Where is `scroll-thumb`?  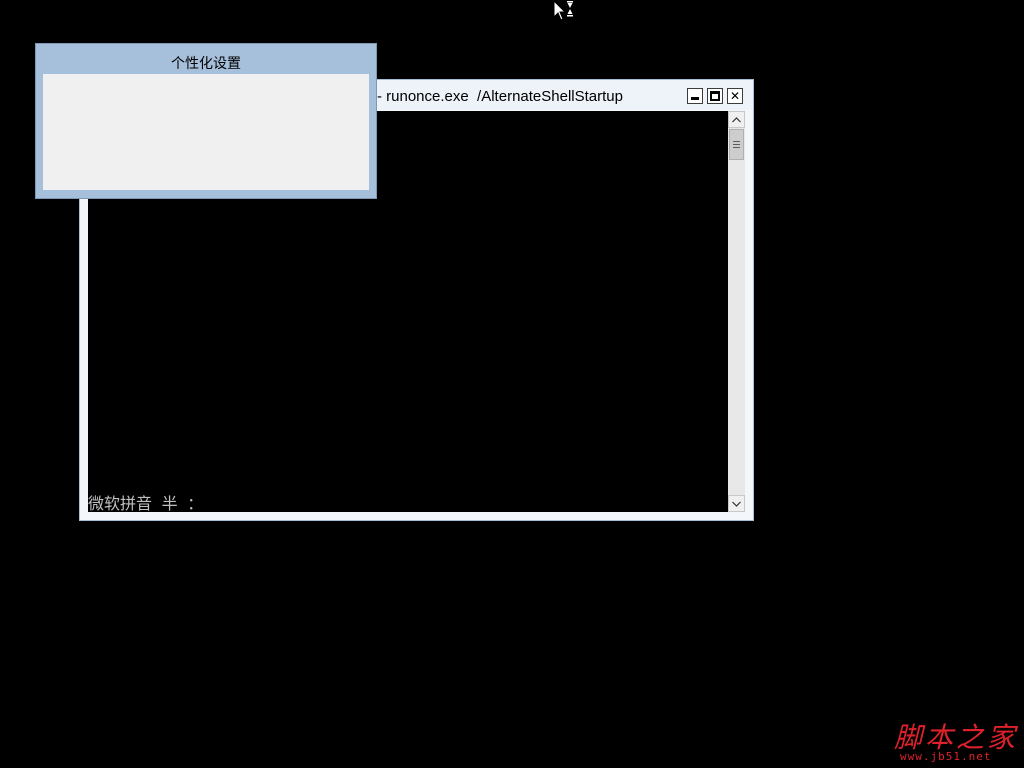
scroll-thumb is located at coordinates (736, 144).